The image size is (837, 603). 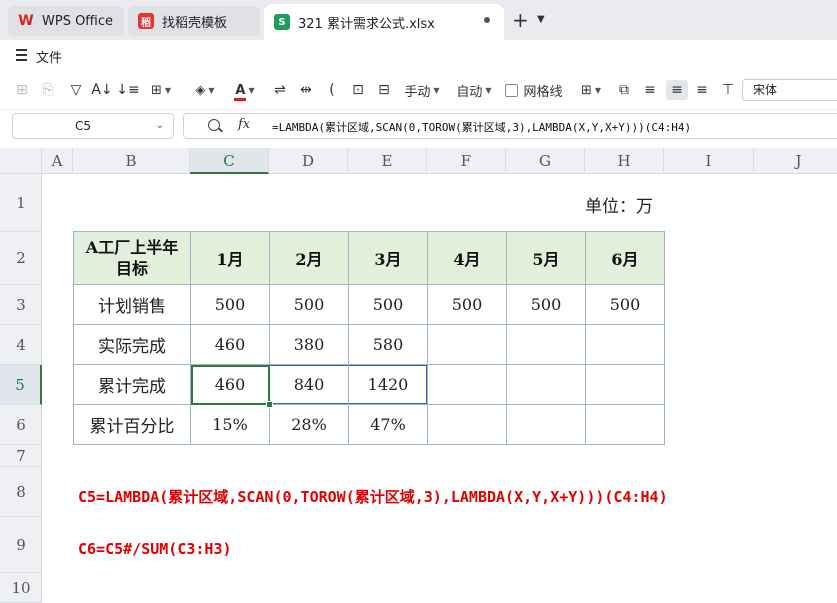 I want to click on chevron-down-icon: ▼, so click(x=541, y=19).